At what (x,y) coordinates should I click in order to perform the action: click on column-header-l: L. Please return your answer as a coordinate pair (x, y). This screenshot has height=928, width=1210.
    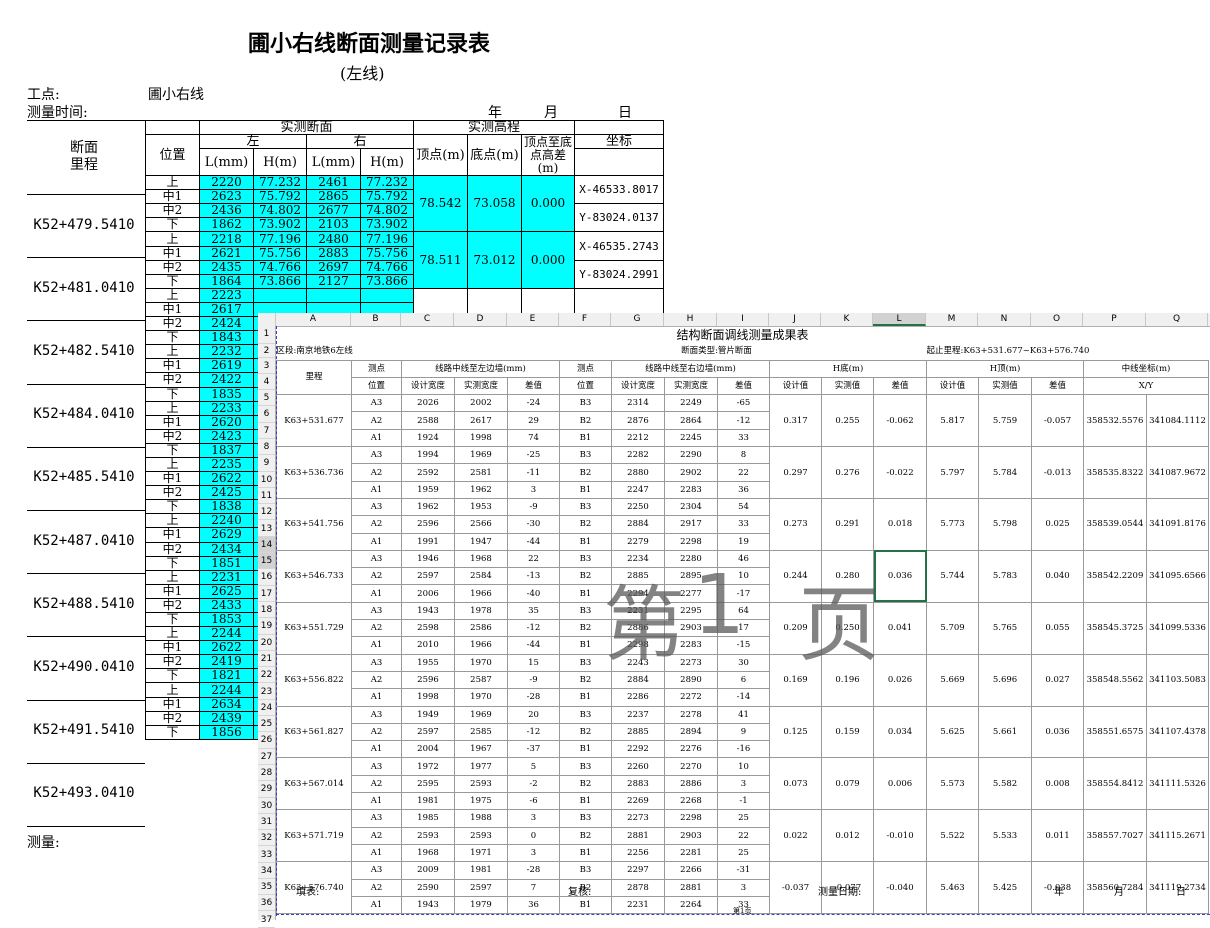
    Looking at the image, I should click on (899, 319).